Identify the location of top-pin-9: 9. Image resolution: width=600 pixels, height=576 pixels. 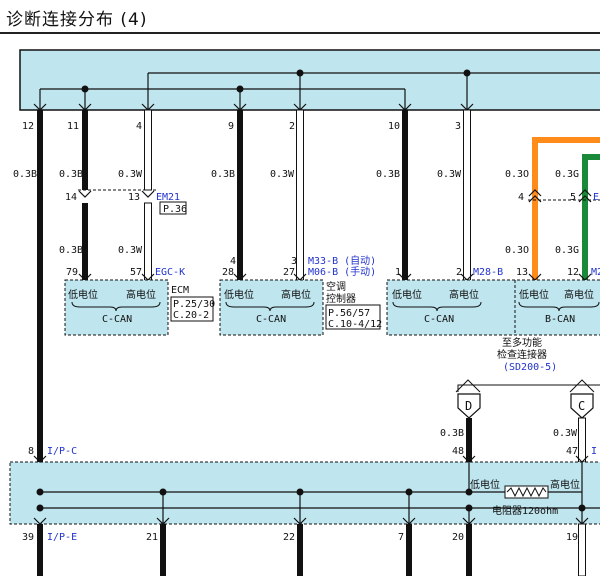
(231, 126).